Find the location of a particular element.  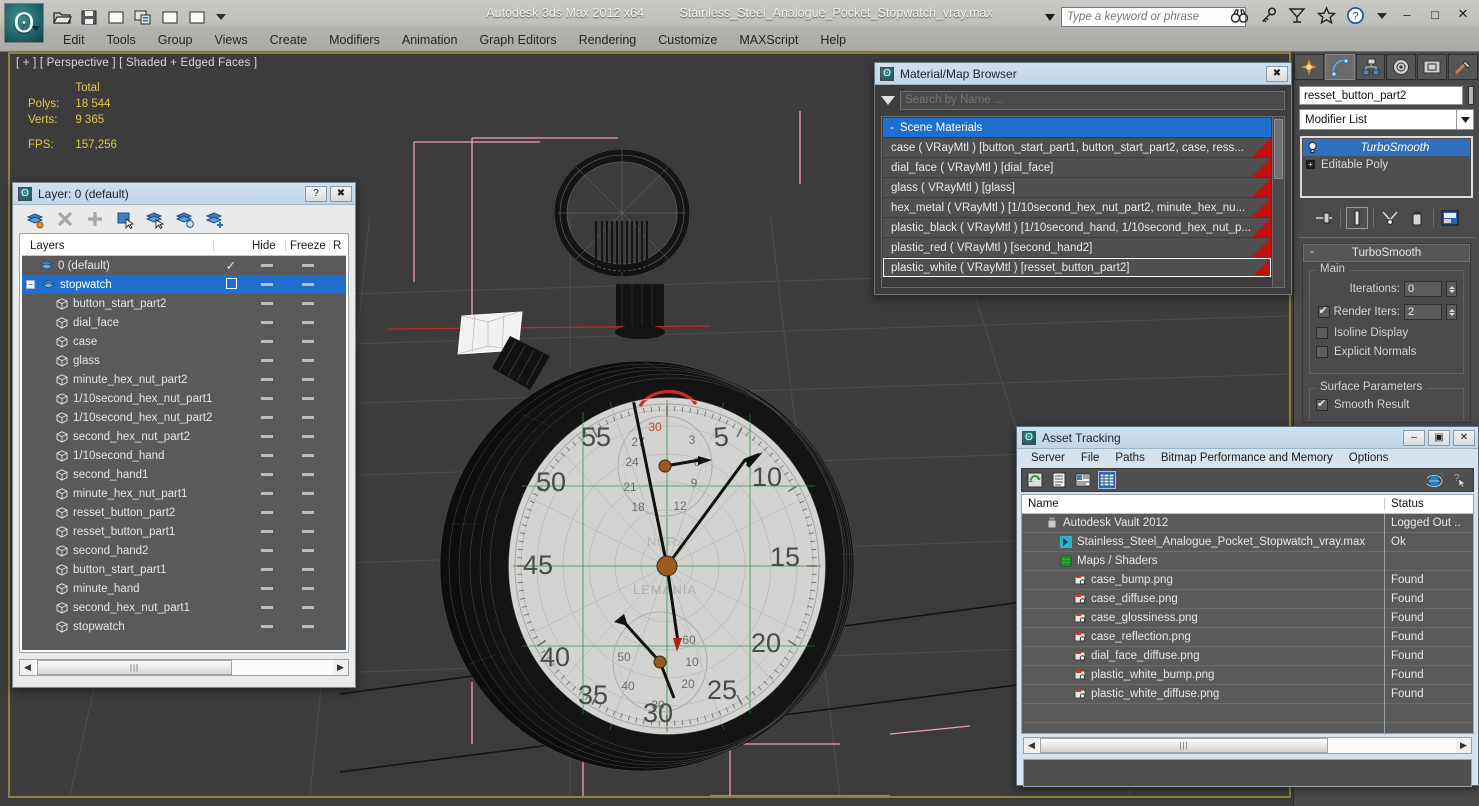

layer-row: minute_hex_nut_part2 is located at coordinates (184, 379).